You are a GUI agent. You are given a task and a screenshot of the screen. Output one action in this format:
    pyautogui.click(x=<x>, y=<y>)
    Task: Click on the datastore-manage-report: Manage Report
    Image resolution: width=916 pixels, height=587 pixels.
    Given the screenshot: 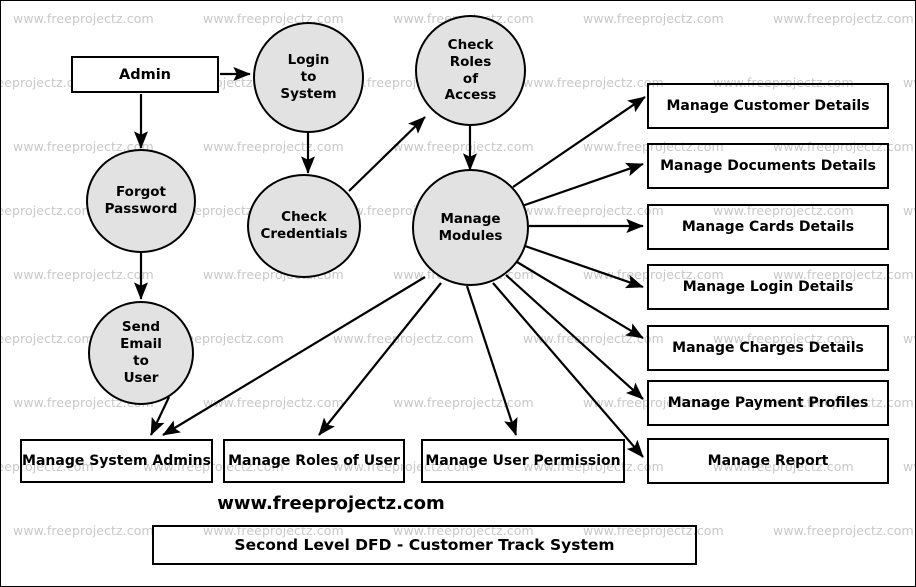 What is the action you would take?
    pyautogui.click(x=768, y=461)
    